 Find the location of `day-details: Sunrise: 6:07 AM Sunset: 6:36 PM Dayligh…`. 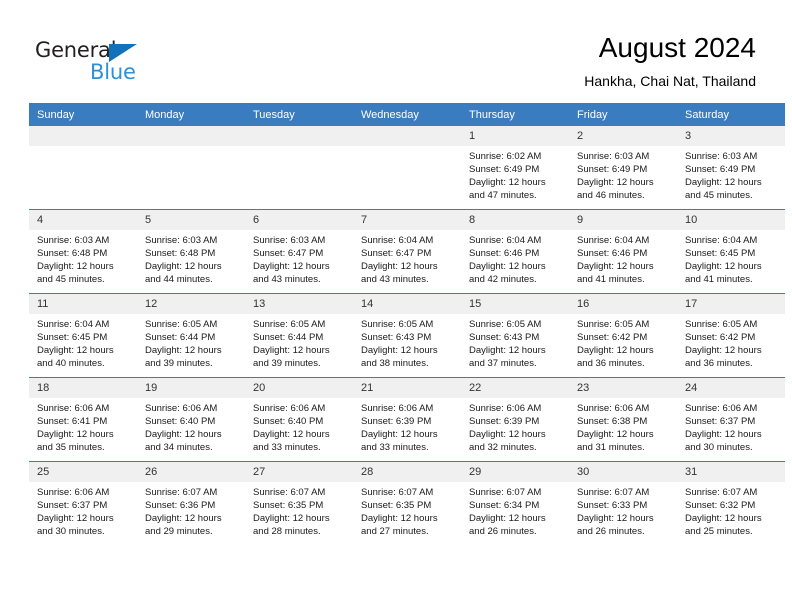

day-details: Sunrise: 6:07 AM Sunset: 6:36 PM Dayligh… is located at coordinates (191, 510).